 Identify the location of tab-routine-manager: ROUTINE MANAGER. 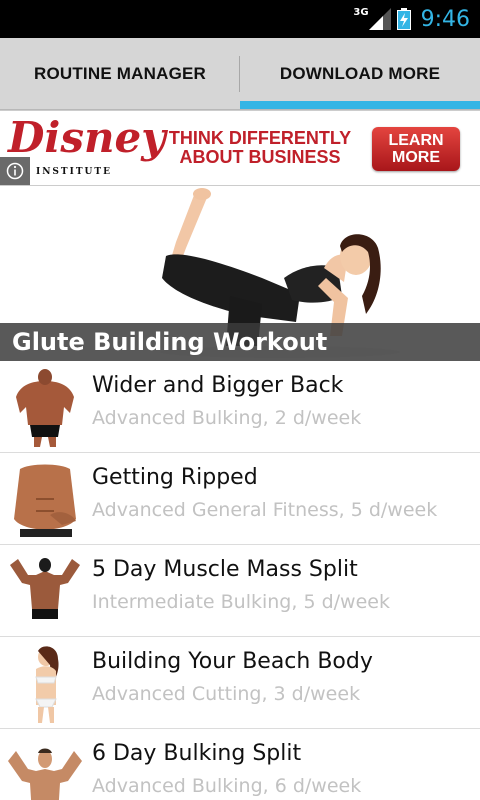
(120, 74).